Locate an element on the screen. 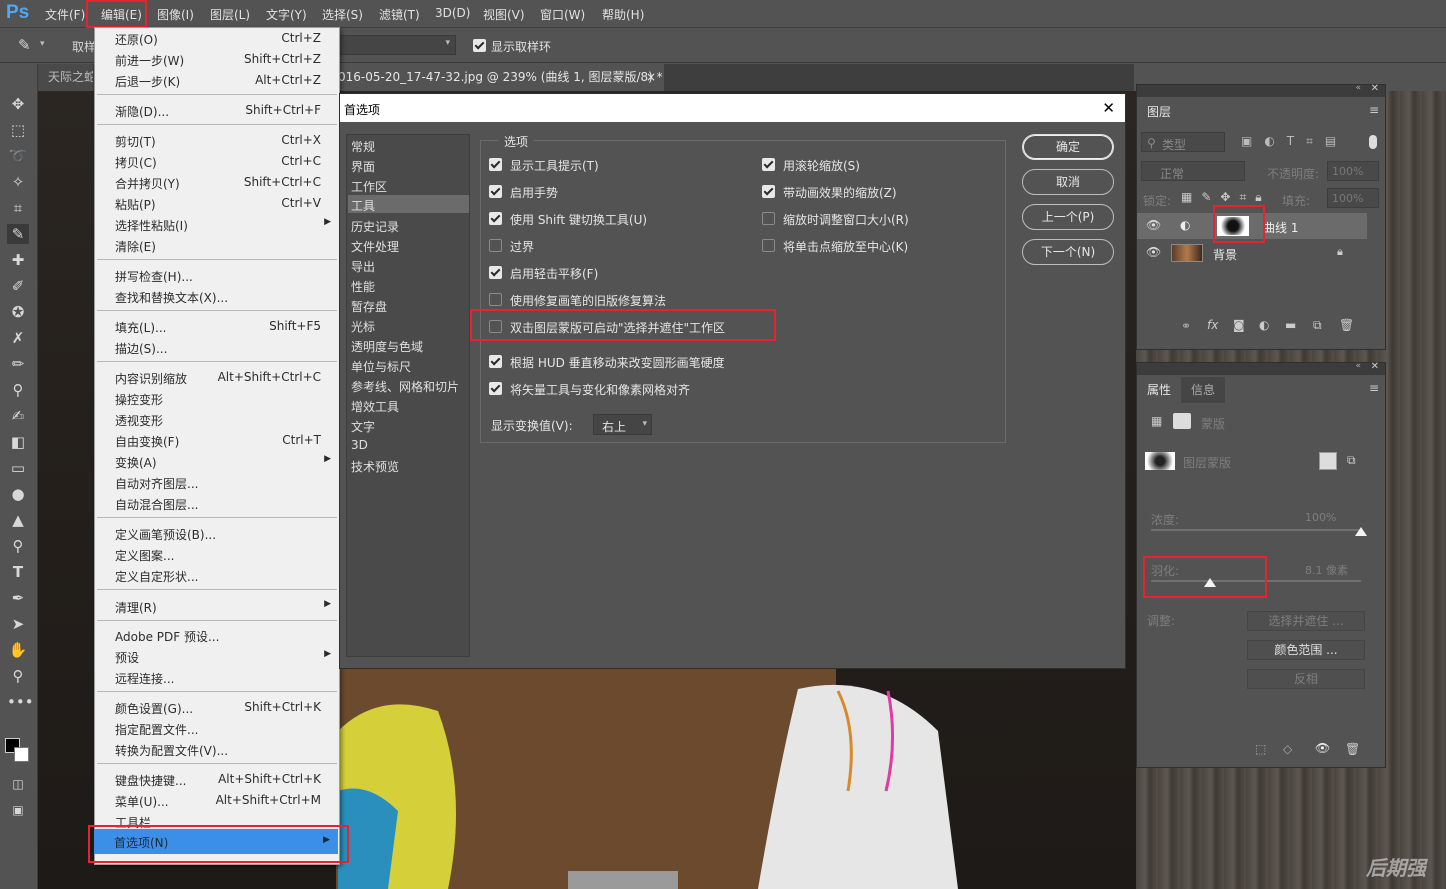 The width and height of the screenshot is (1446, 889). category-type: 文字 is located at coordinates (363, 426).